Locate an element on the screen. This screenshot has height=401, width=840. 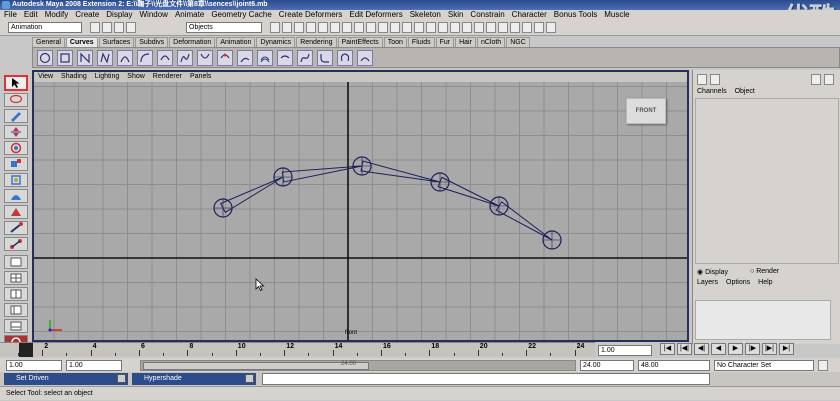
viewport-menu-view: View is located at coordinates (45, 77).